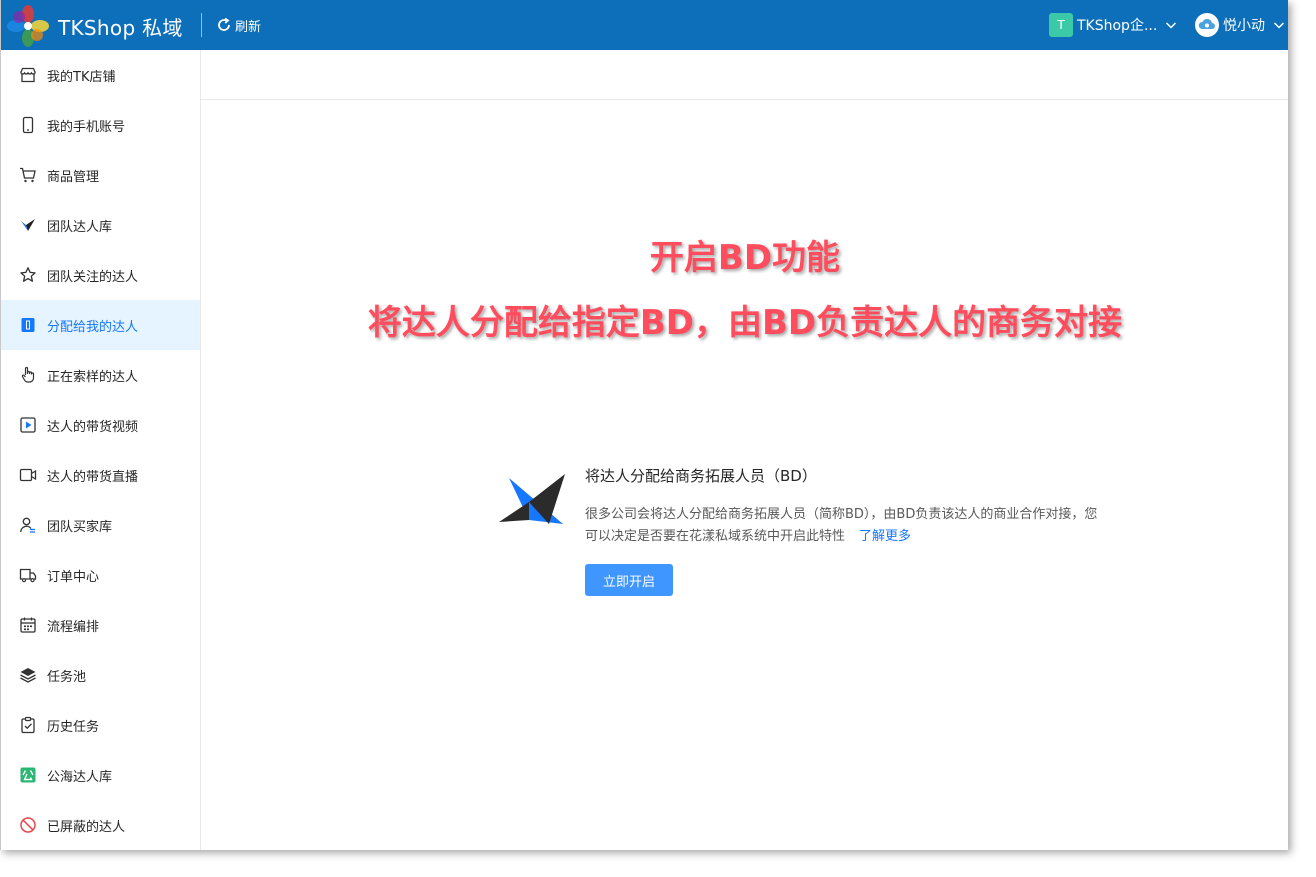  I want to click on refresh-label: 刷新, so click(248, 27).